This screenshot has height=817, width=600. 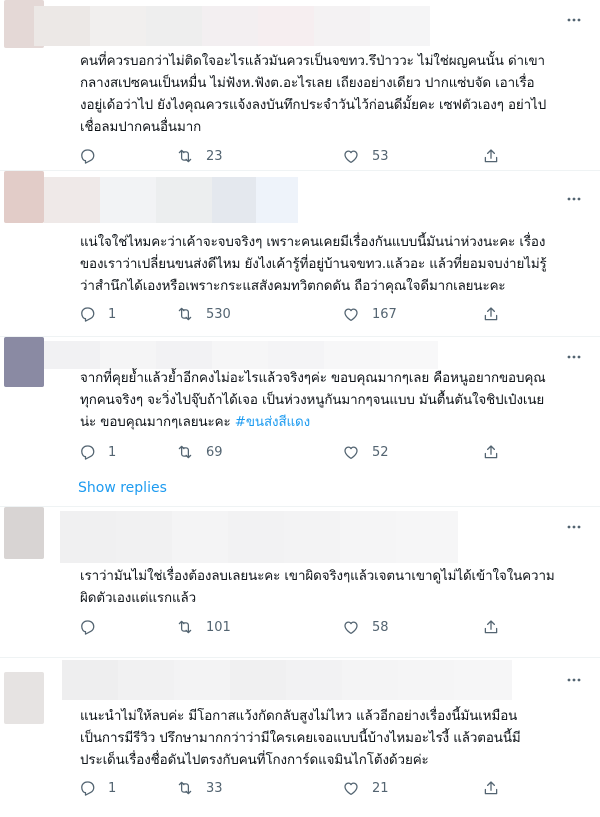 What do you see at coordinates (298, 627) in the screenshot?
I see `tweet-actions: 101 58` at bounding box center [298, 627].